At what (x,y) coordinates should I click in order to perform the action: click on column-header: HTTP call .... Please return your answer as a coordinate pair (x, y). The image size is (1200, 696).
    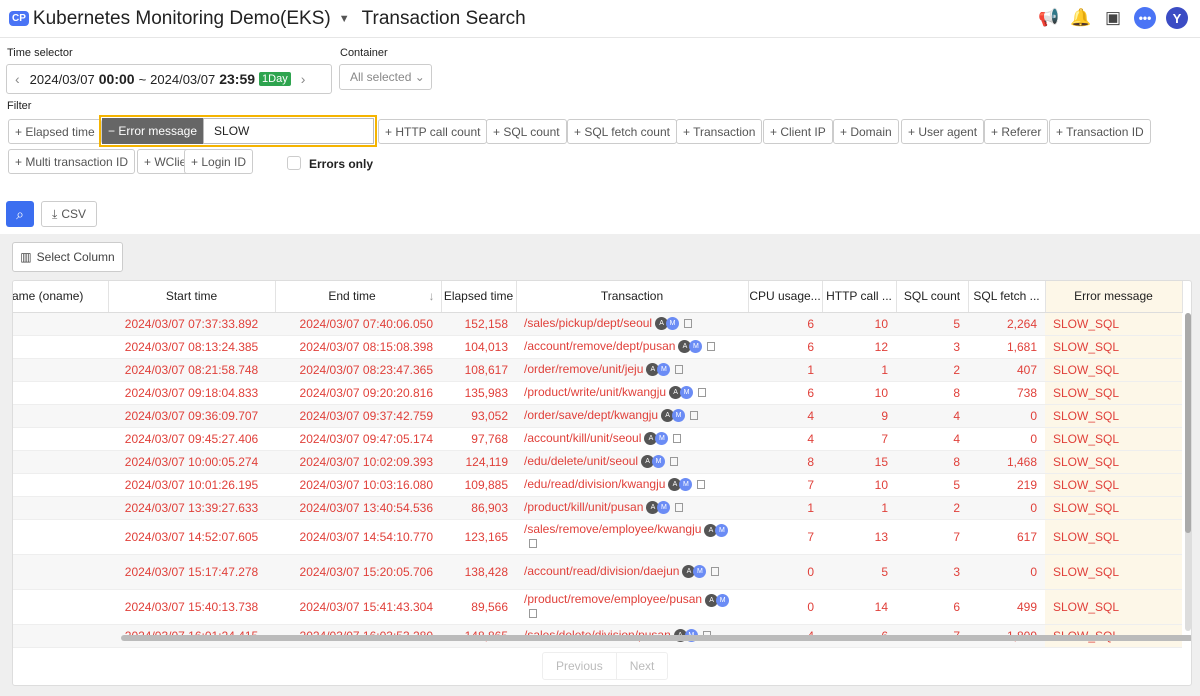
    Looking at the image, I should click on (859, 297).